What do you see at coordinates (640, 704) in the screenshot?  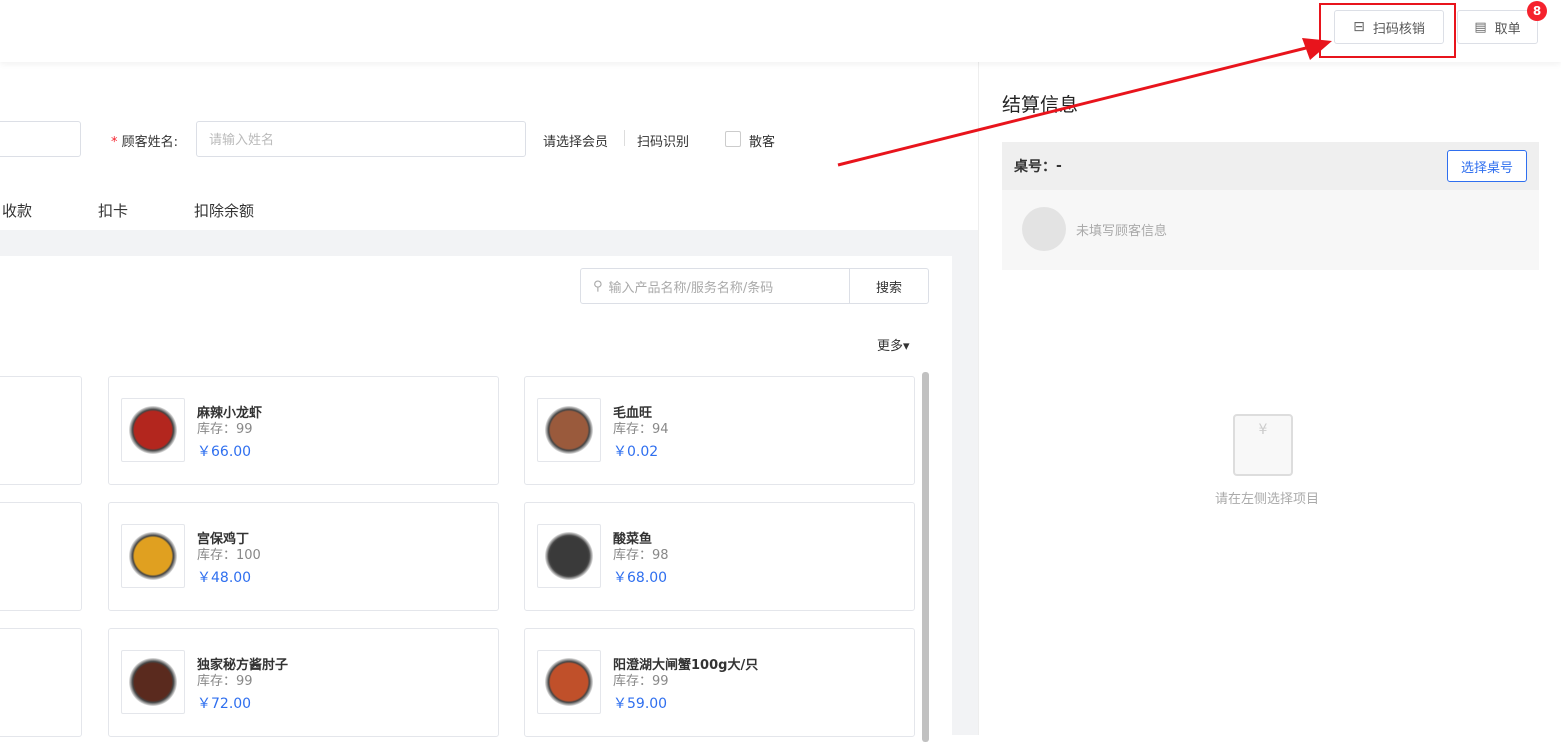 I see `product-price: ￥59.00` at bounding box center [640, 704].